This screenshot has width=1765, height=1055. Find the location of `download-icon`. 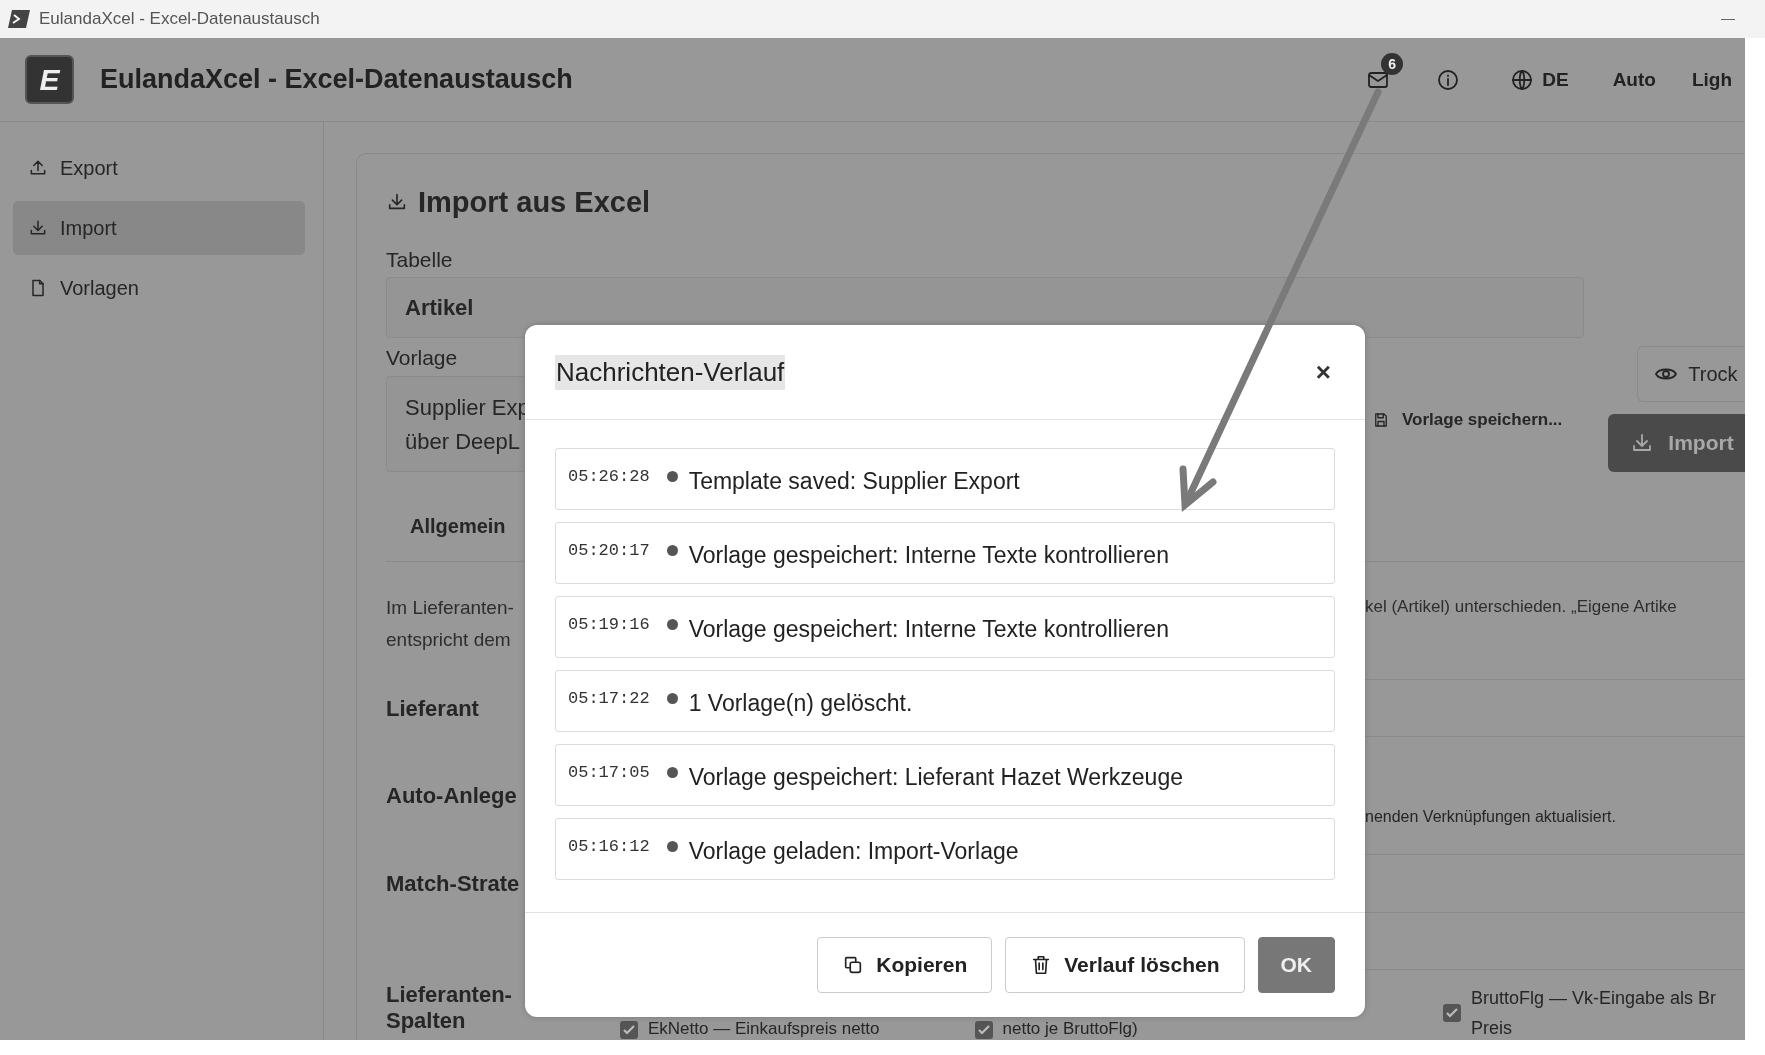

download-icon is located at coordinates (38, 228).